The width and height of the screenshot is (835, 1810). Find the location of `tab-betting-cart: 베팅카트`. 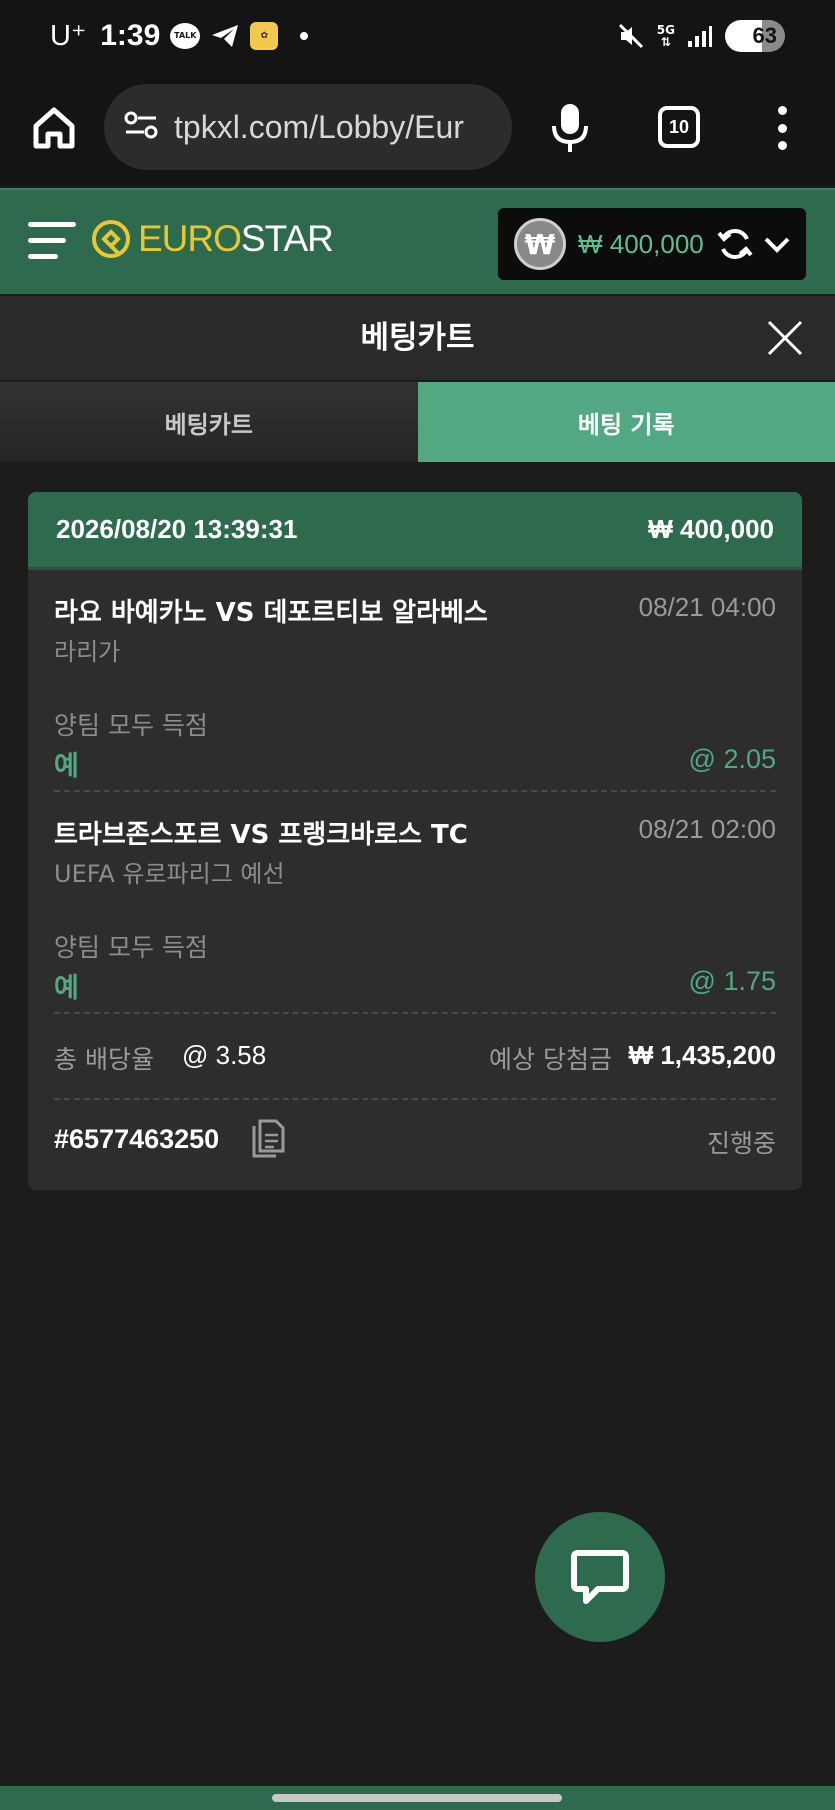

tab-betting-cart: 베팅카트 is located at coordinates (209, 422).